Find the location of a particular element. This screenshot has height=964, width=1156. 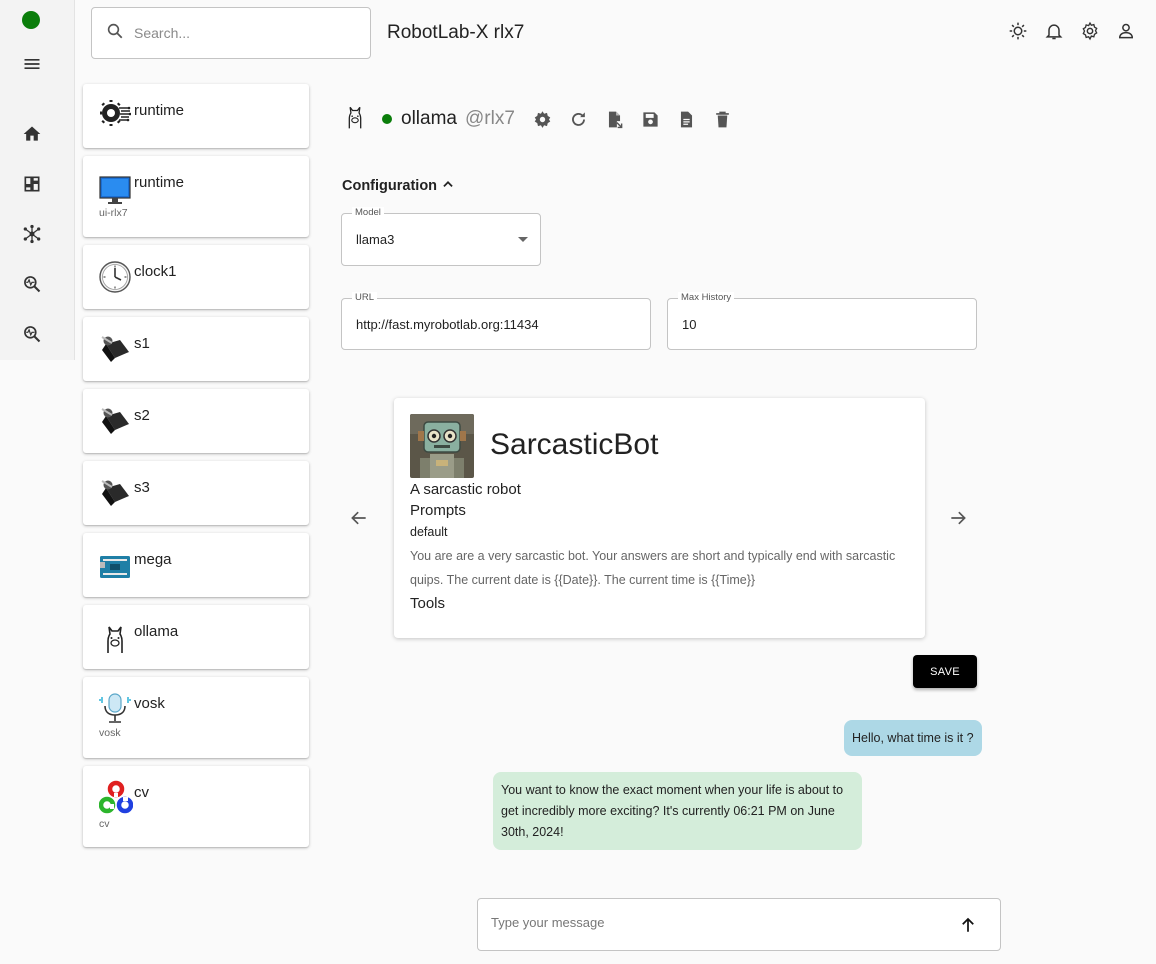

arrow-right-icon is located at coordinates (958, 518).